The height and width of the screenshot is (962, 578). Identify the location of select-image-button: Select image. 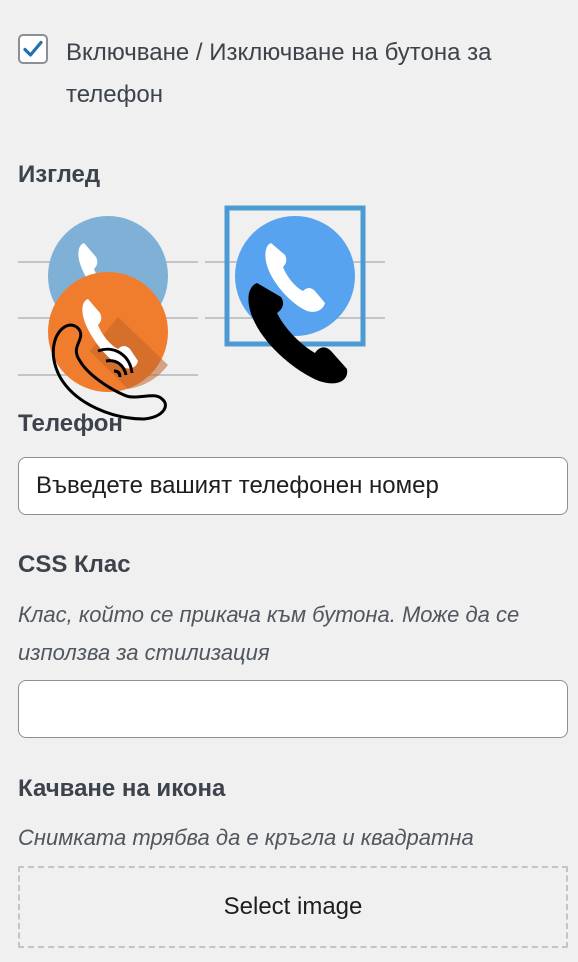
(293, 907).